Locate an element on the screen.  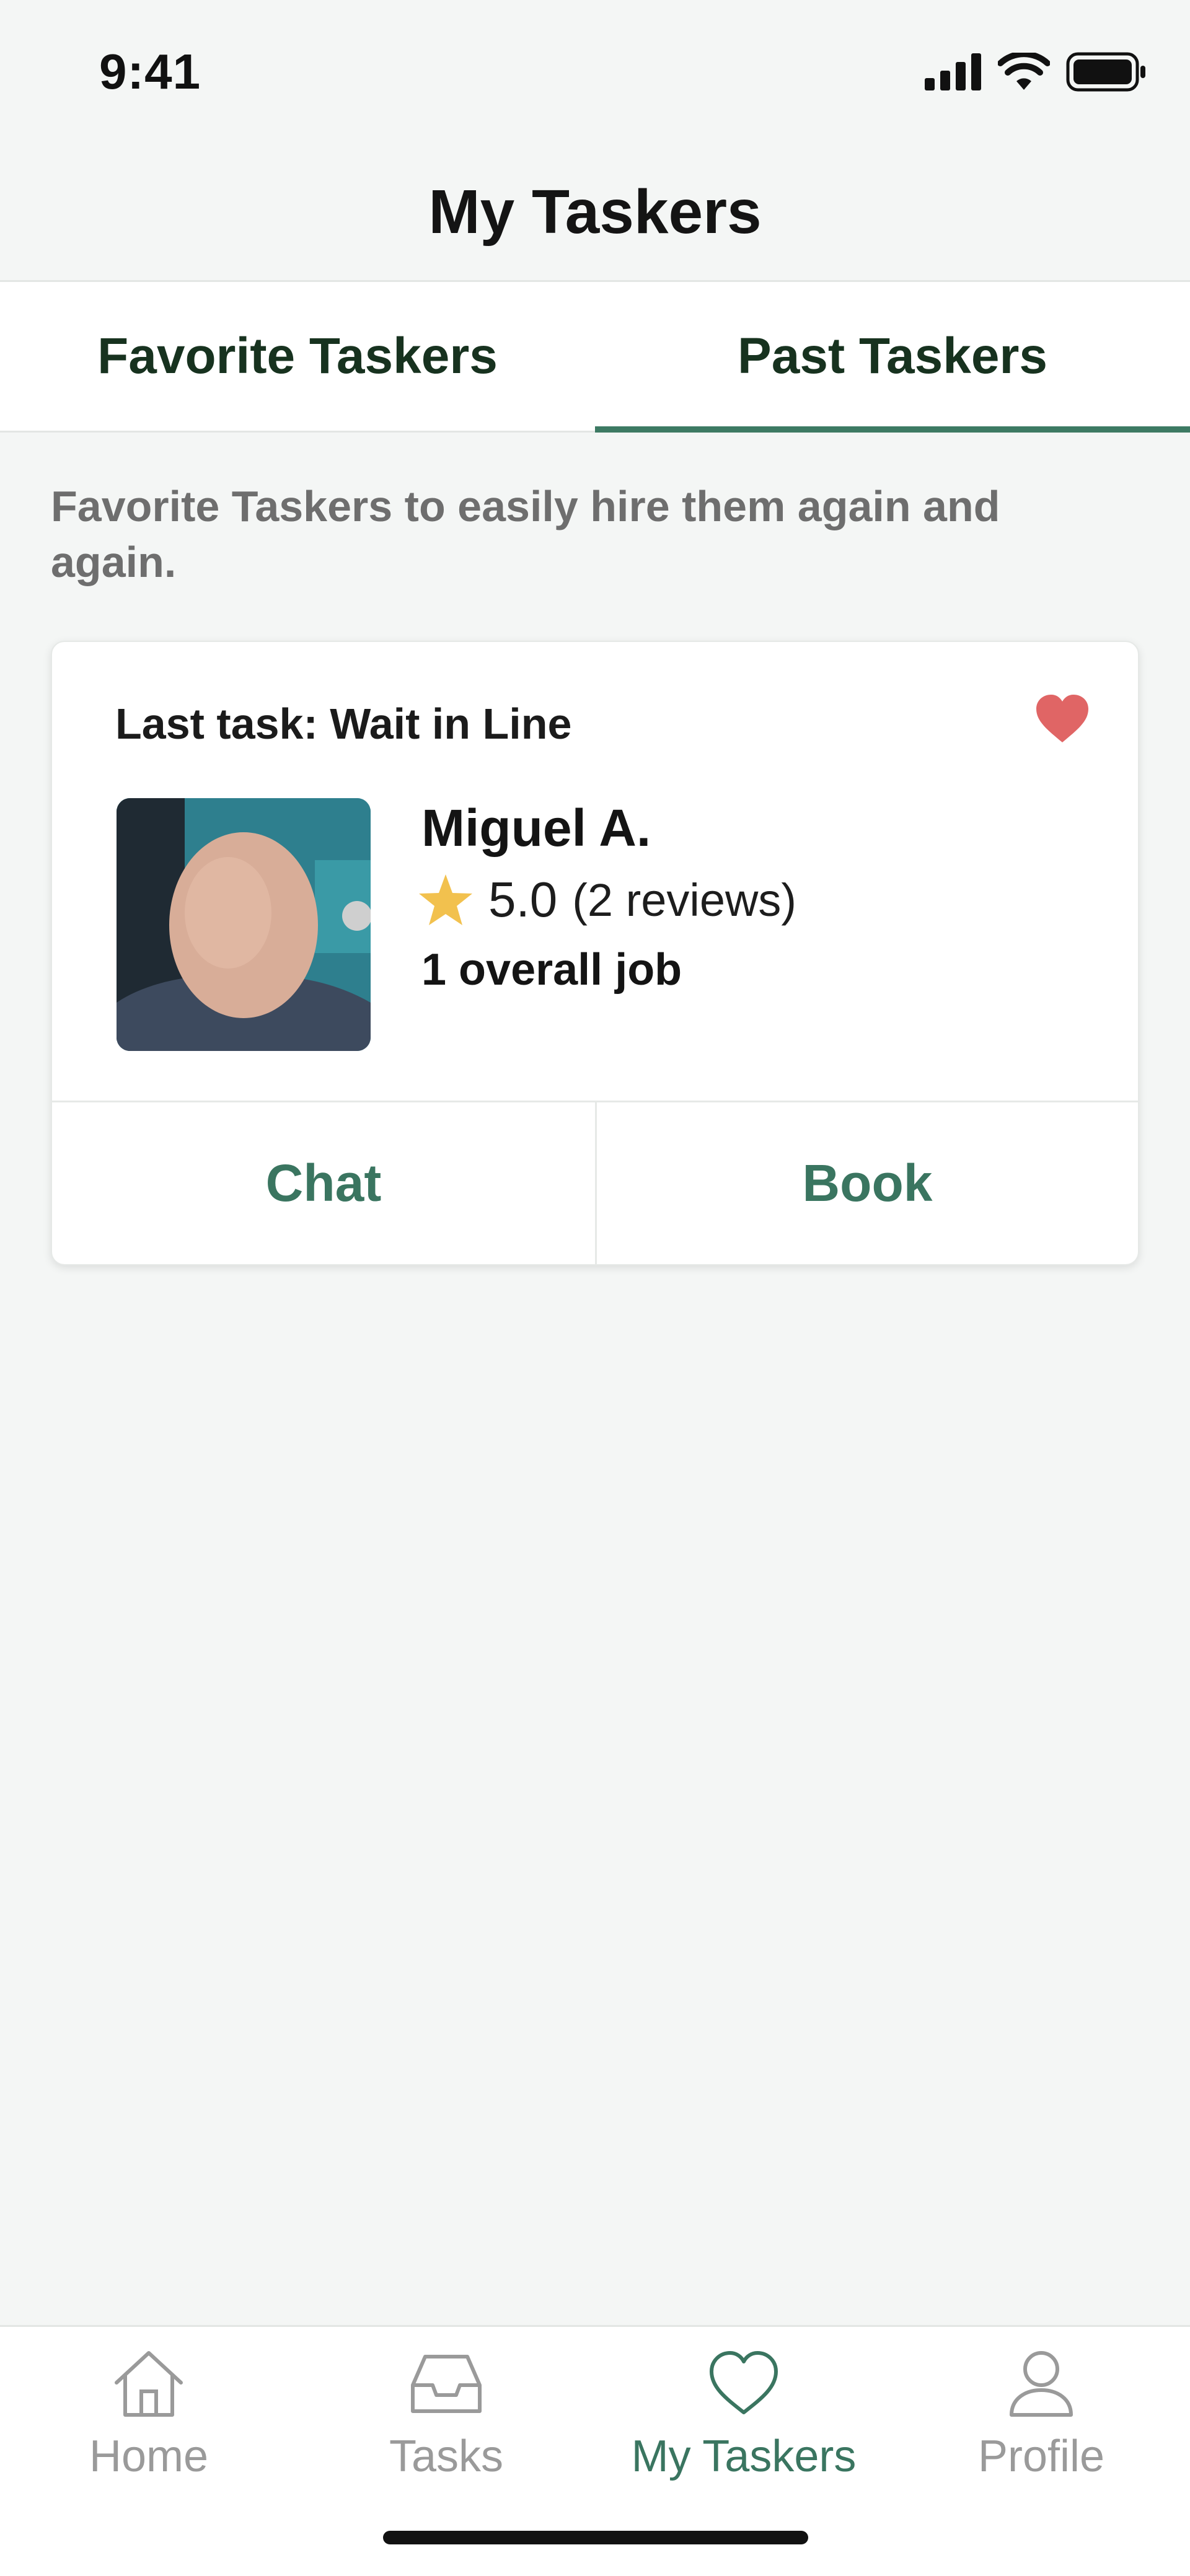
header: My Taskers is located at coordinates (595, 212).